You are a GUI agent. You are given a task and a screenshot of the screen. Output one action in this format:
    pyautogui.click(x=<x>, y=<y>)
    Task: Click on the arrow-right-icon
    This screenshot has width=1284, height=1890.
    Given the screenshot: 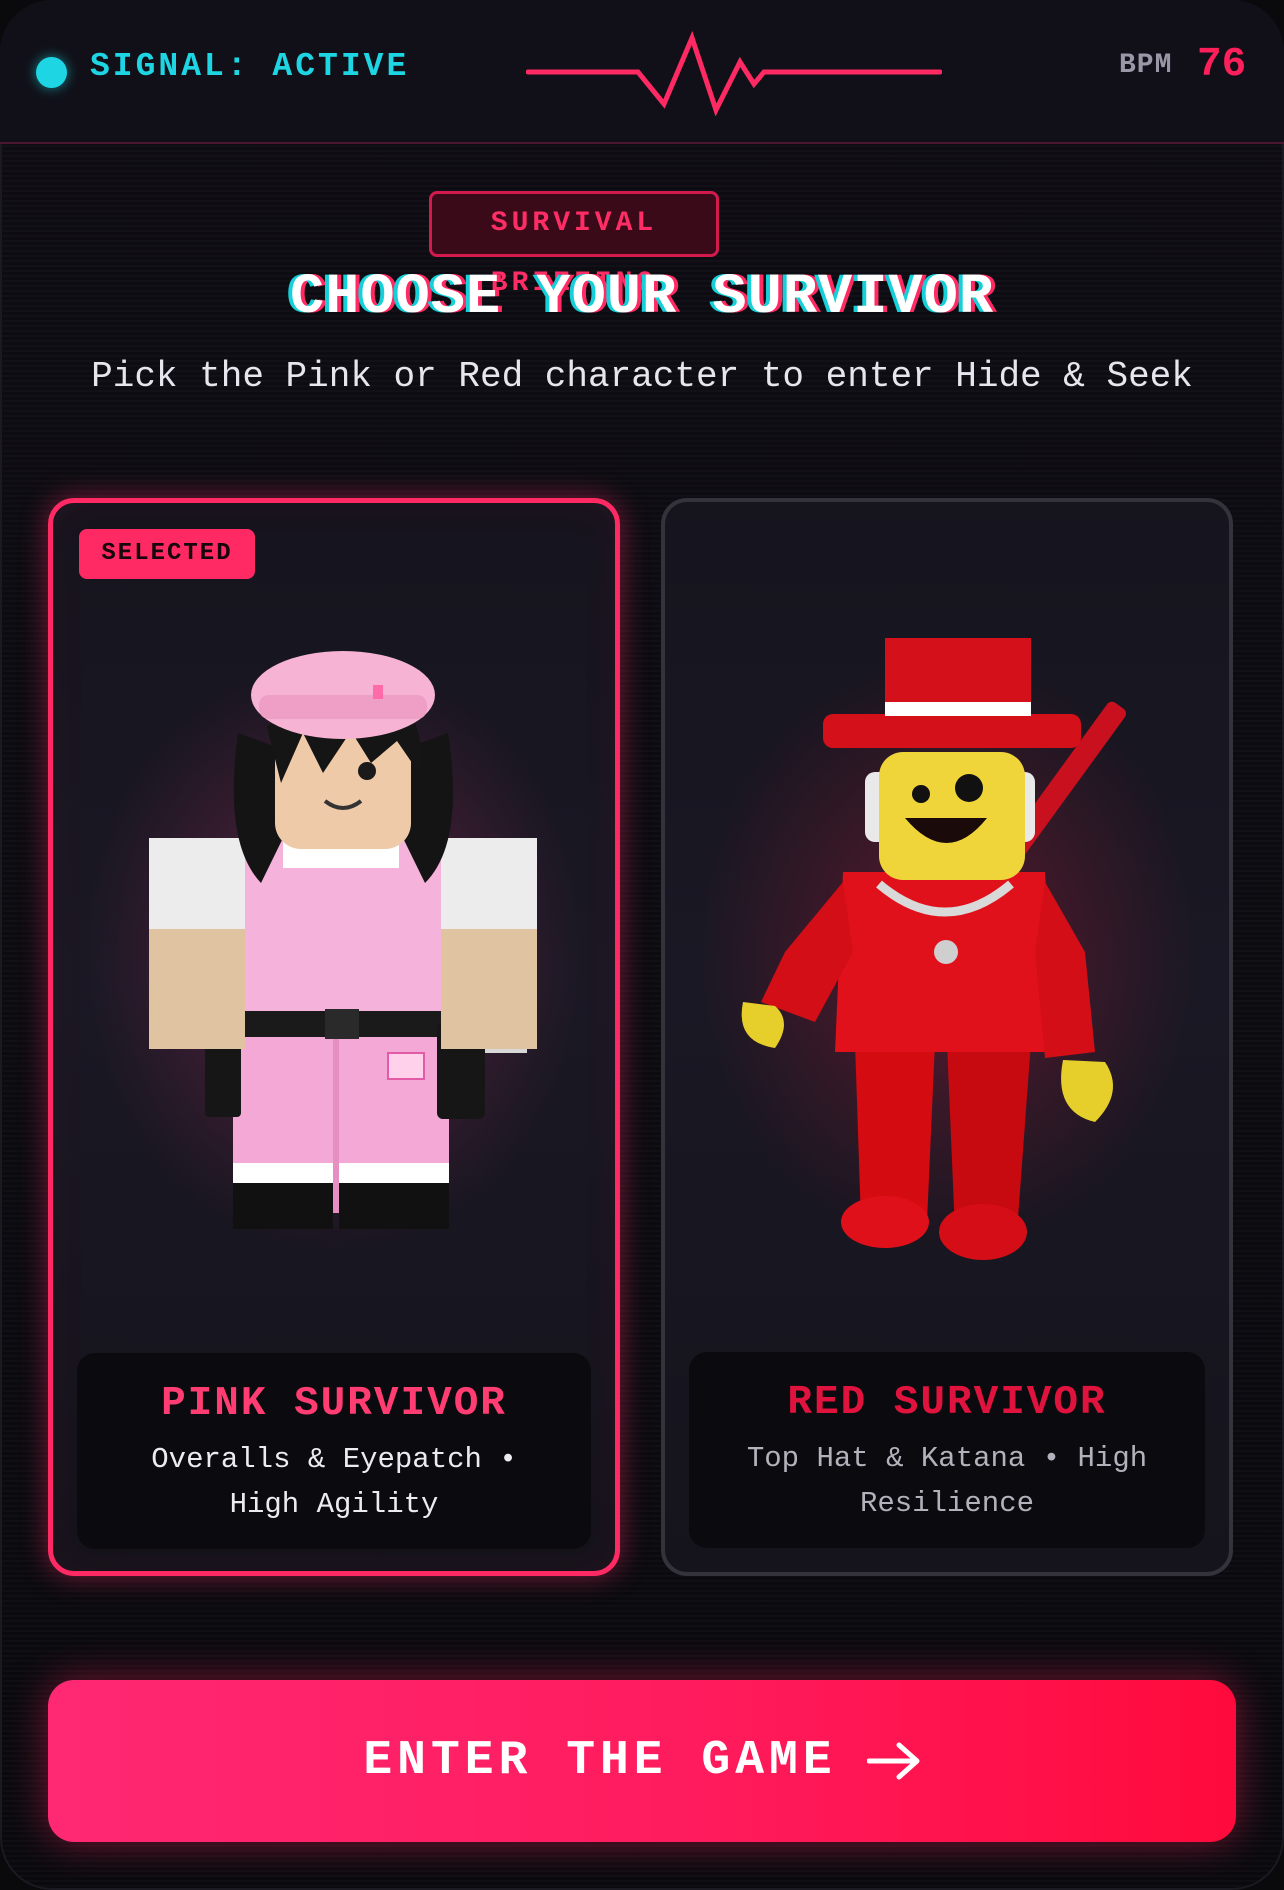 What is the action you would take?
    pyautogui.click(x=893, y=1761)
    